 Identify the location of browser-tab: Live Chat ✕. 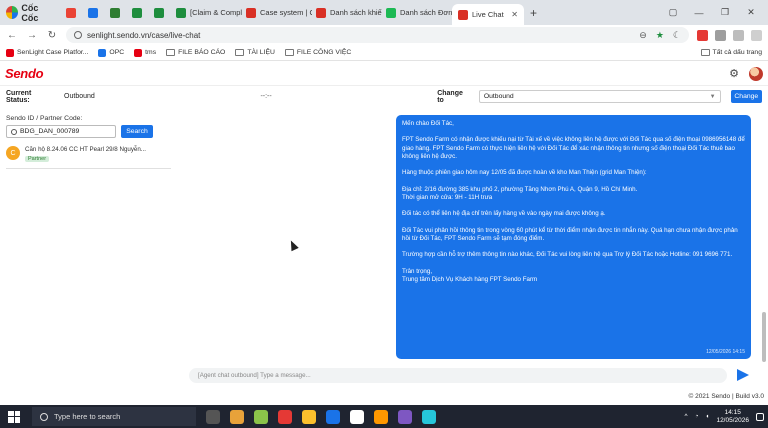
(488, 14).